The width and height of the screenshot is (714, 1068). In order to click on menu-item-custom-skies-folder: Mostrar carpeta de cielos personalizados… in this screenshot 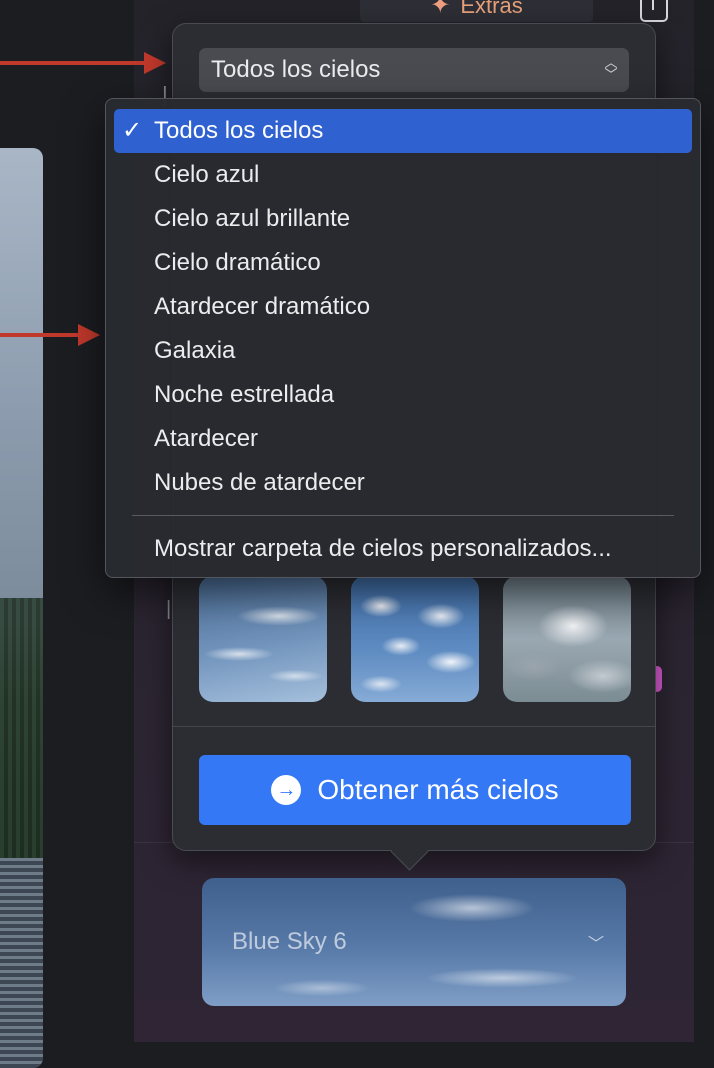, I will do `click(403, 549)`.